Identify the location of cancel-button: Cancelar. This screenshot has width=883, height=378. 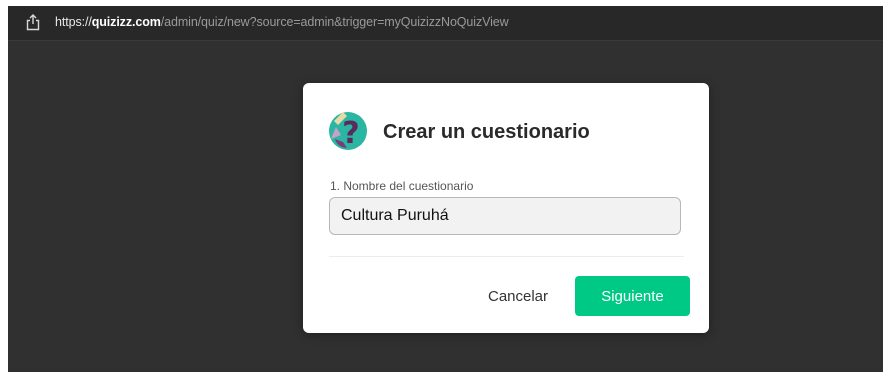
(518, 296).